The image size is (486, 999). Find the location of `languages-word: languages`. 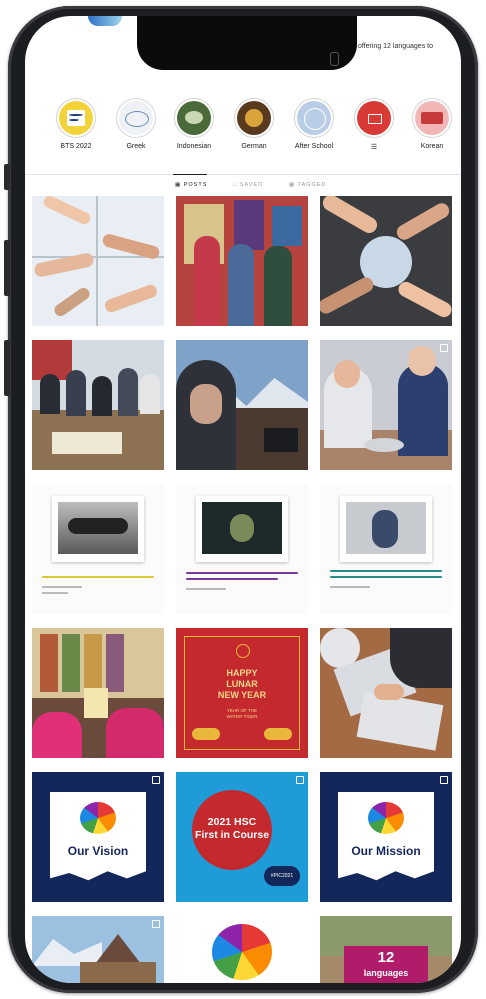

languages-word: languages is located at coordinates (386, 973).